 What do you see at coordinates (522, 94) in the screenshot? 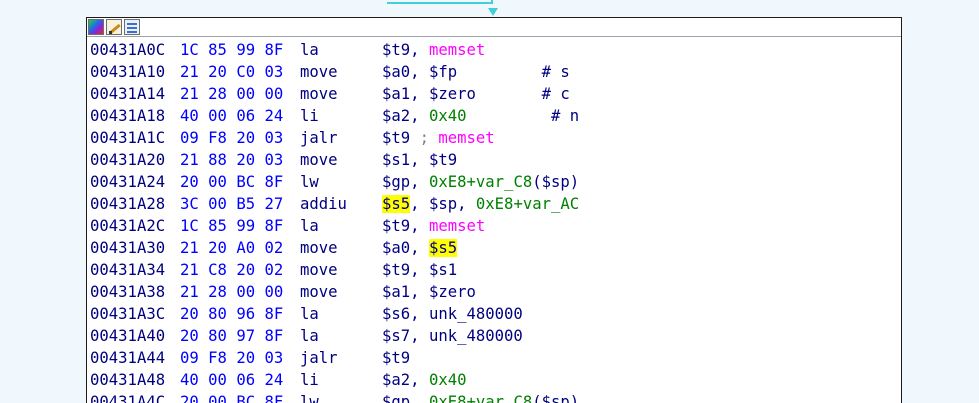
I see `operand-token: # c` at bounding box center [522, 94].